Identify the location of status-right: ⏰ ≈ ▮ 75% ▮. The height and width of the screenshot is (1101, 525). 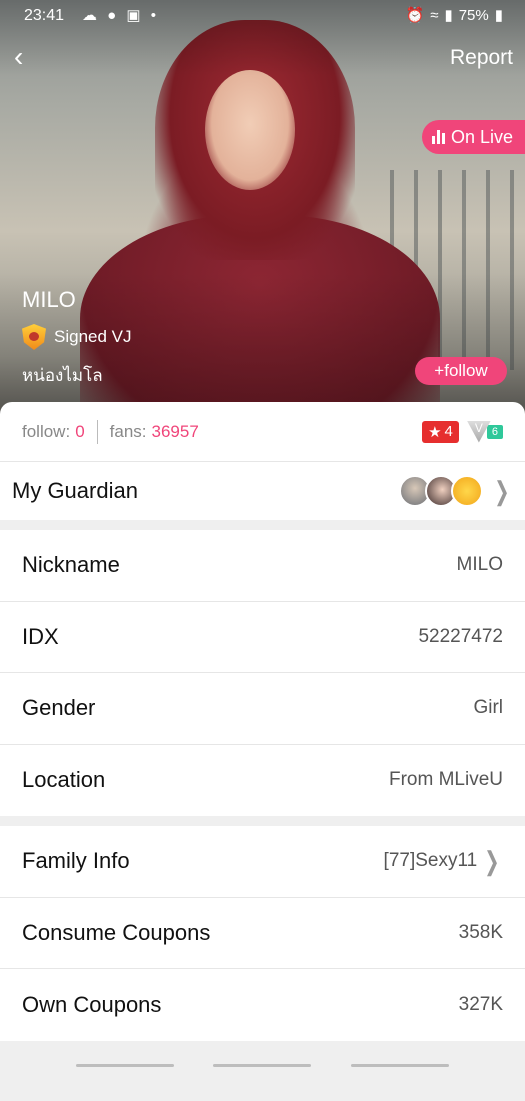
(454, 15).